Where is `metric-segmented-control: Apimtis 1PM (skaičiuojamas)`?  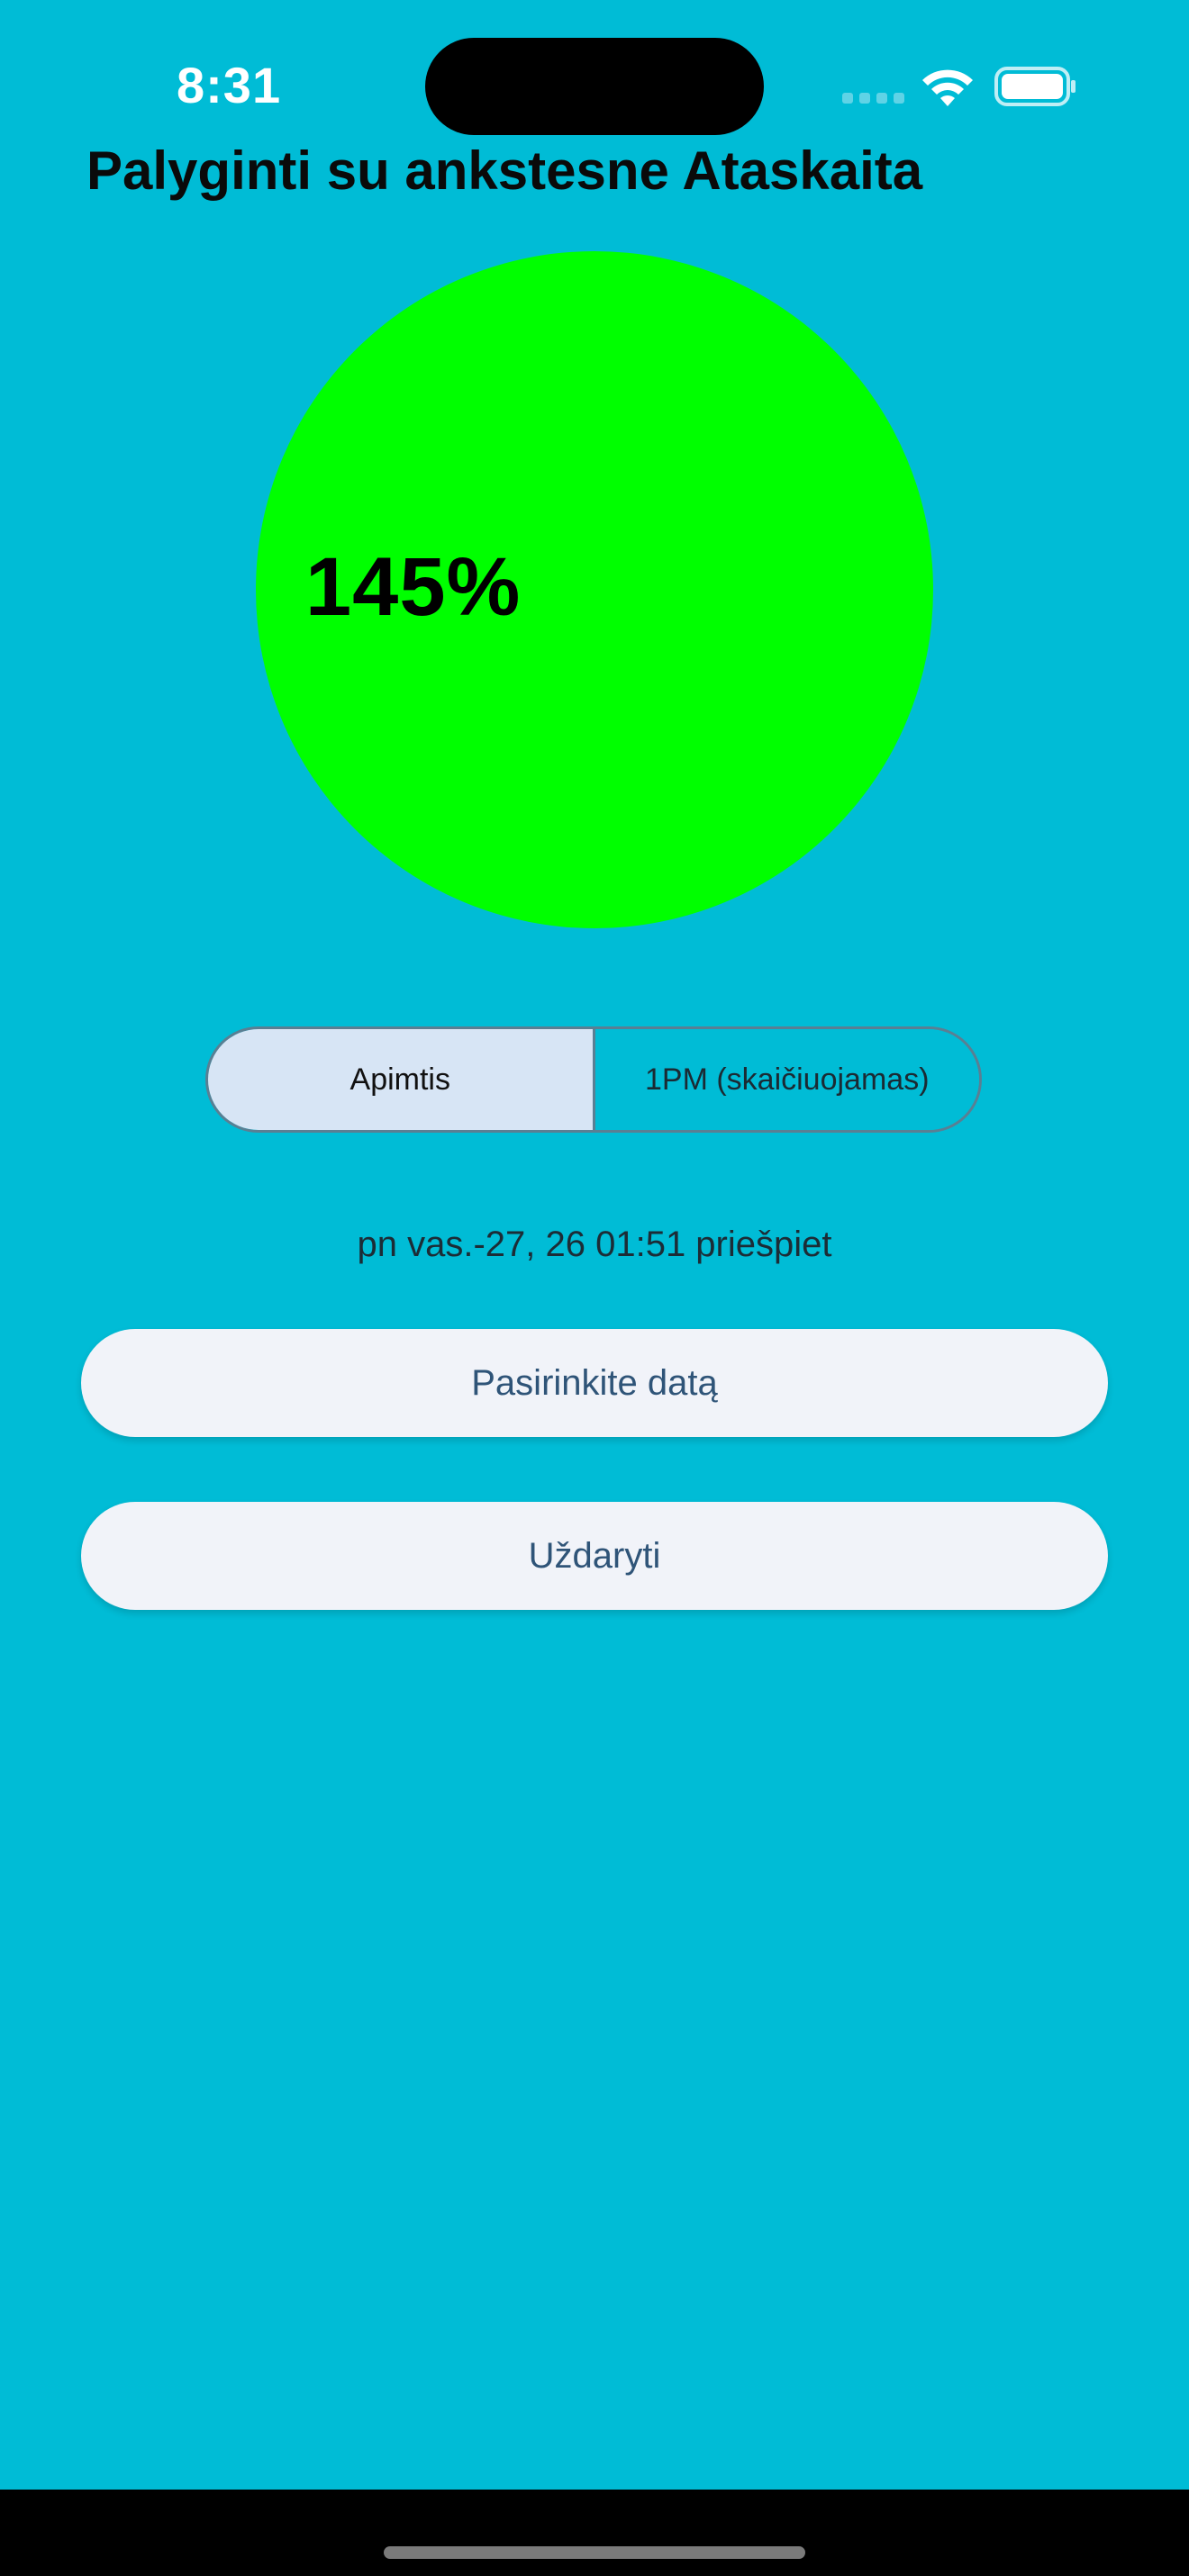
metric-segmented-control: Apimtis 1PM (skaičiuojamas) is located at coordinates (594, 1079).